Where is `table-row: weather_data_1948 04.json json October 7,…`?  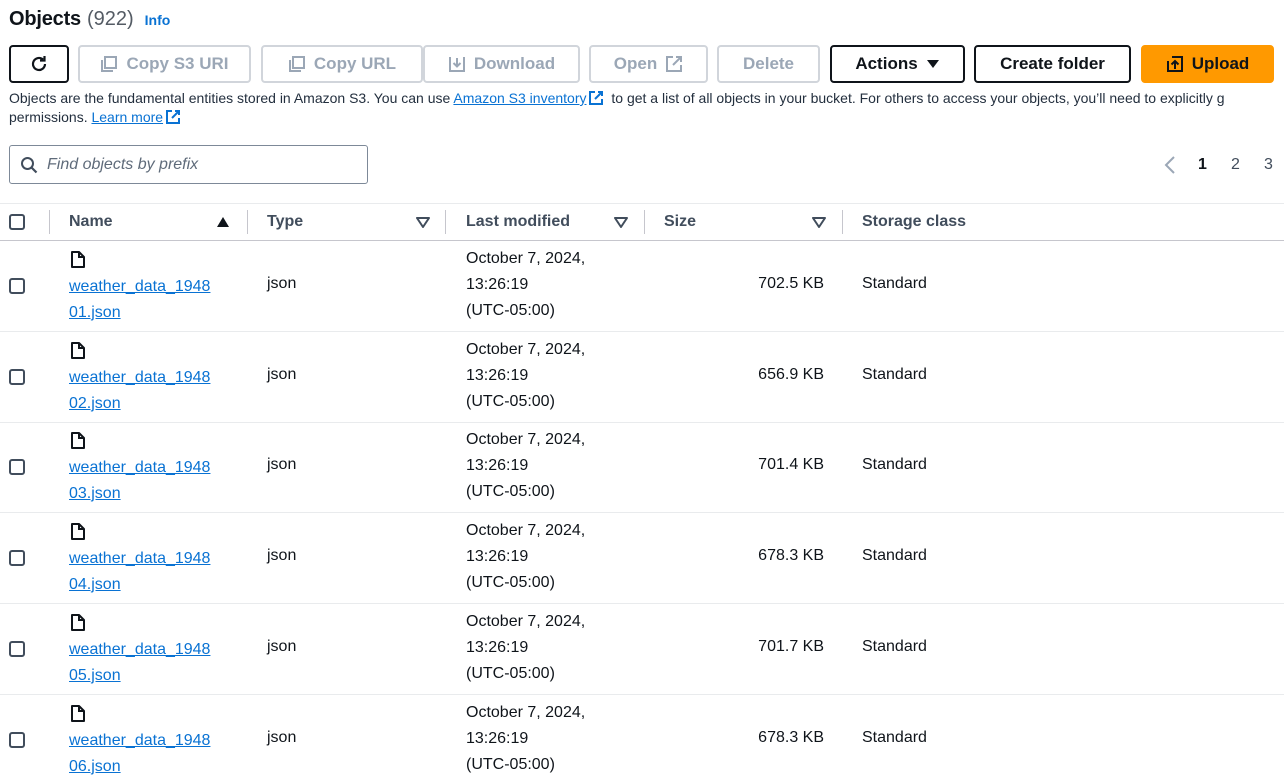 table-row: weather_data_1948 04.json json October 7,… is located at coordinates (642, 558).